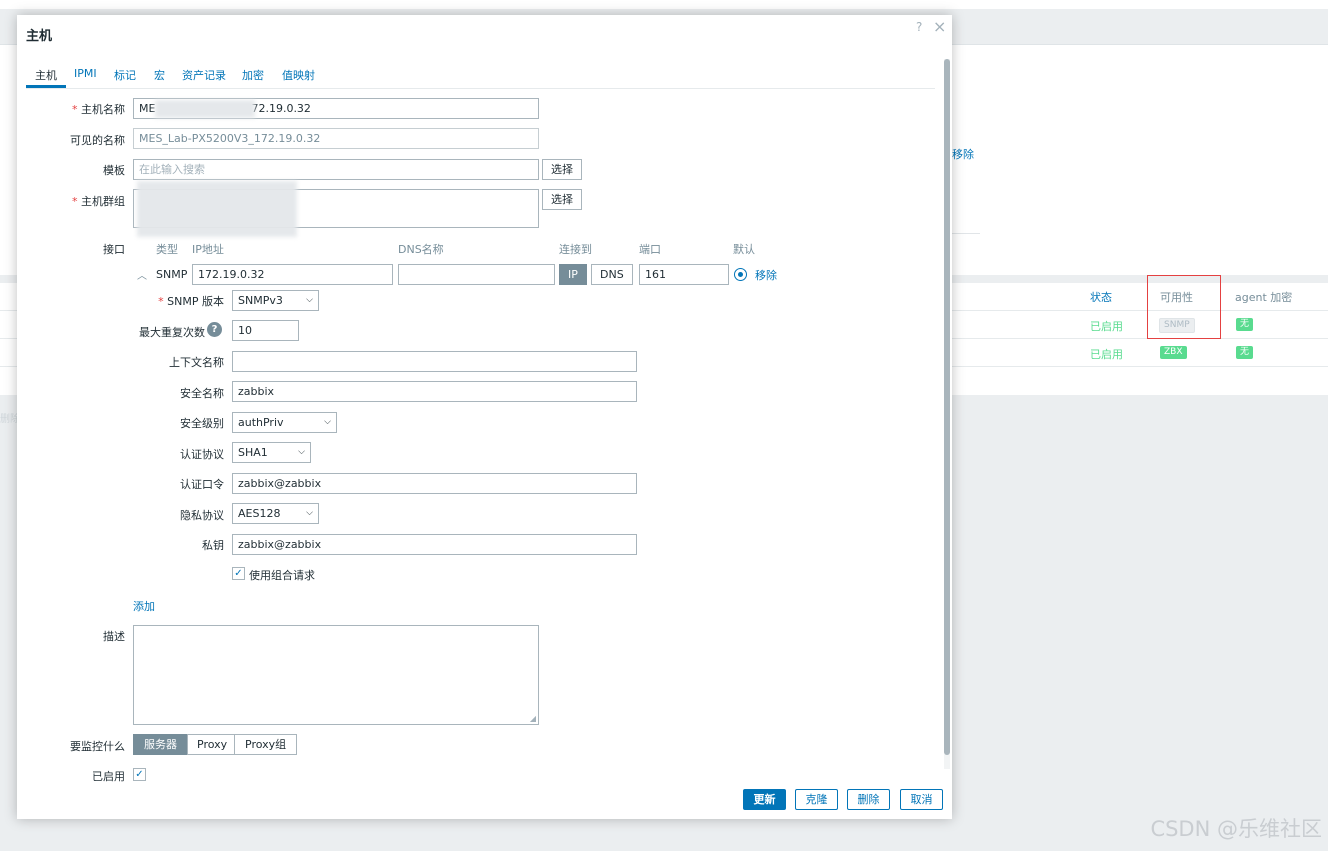 The image size is (1328, 851). Describe the element at coordinates (947, 407) in the screenshot. I see `scrollbar-thumb` at that location.